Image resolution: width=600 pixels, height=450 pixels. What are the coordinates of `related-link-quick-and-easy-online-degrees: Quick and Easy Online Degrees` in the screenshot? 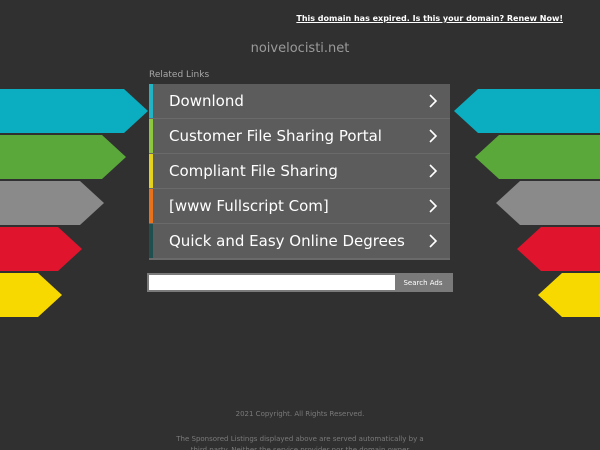 It's located at (299, 241).